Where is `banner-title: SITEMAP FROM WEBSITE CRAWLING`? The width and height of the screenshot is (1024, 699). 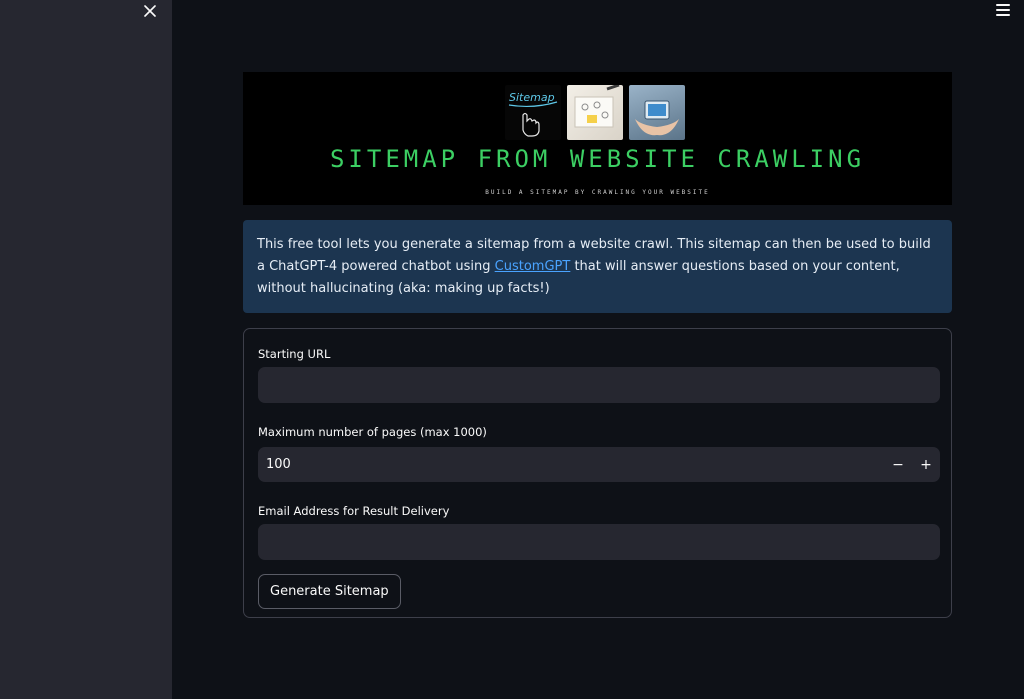
banner-title: SITEMAP FROM WEBSITE CRAWLING is located at coordinates (597, 159).